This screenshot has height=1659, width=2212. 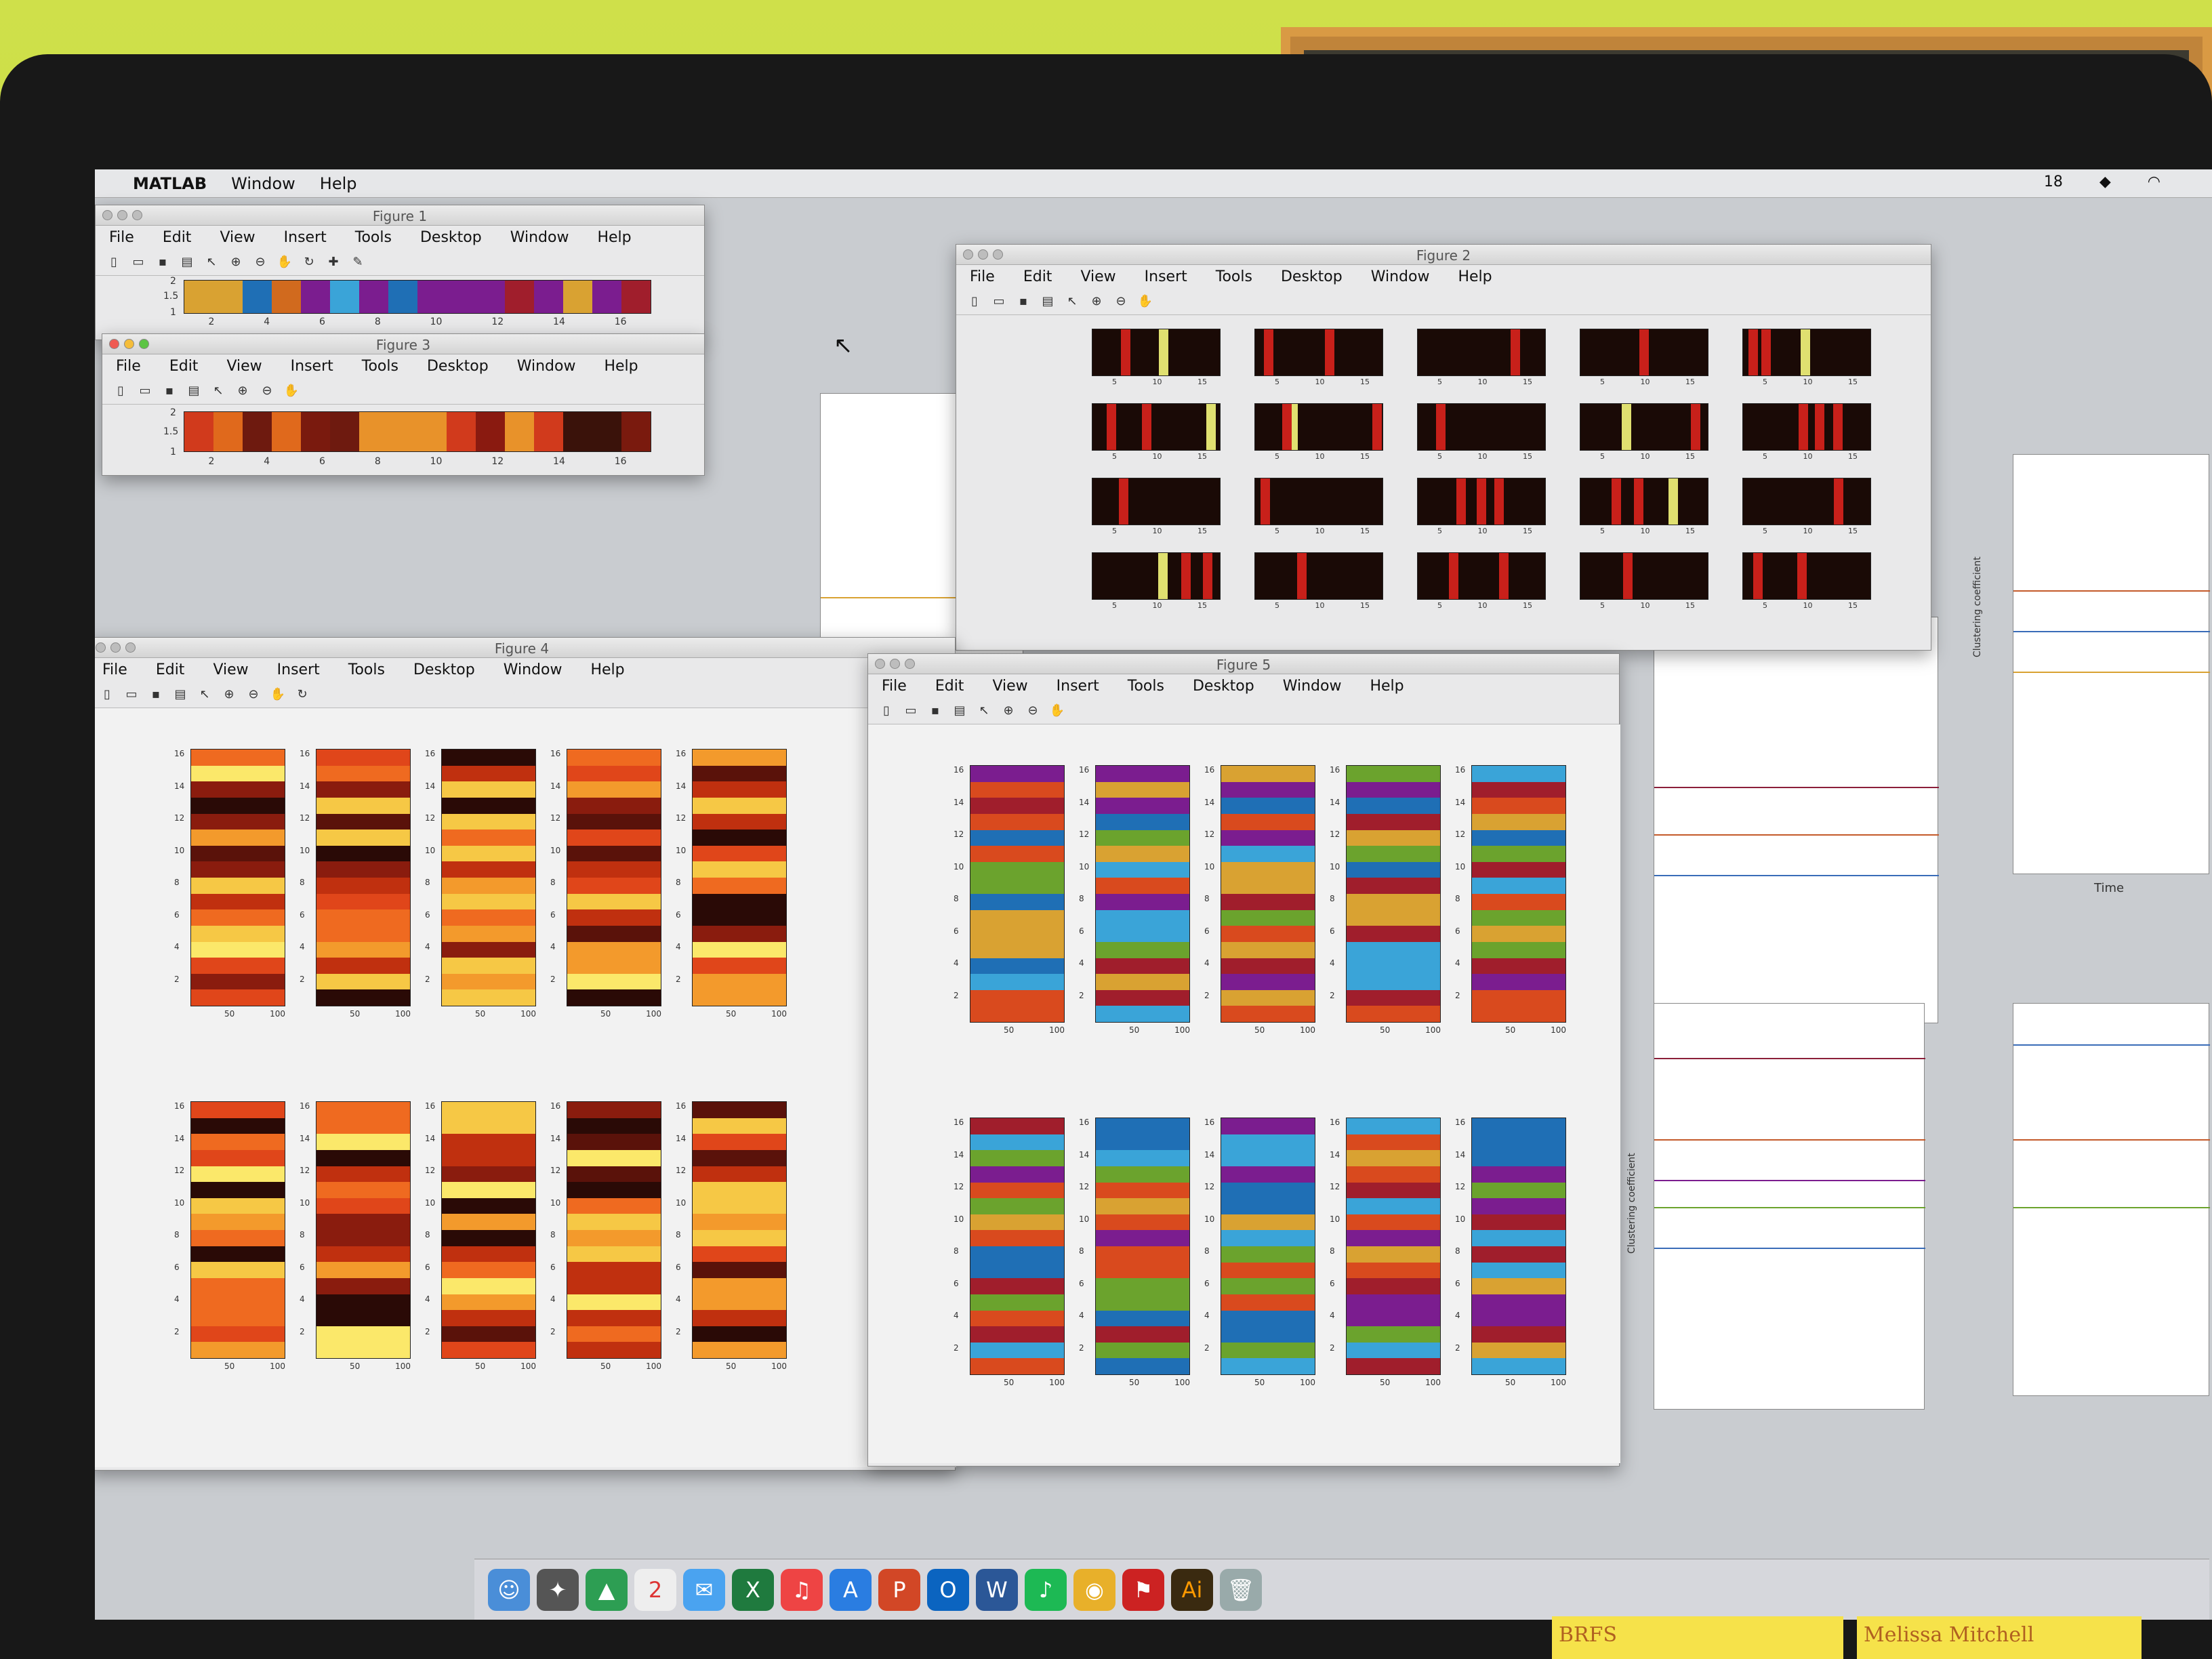 I want to click on trash-icon: 🗑, so click(x=1241, y=1590).